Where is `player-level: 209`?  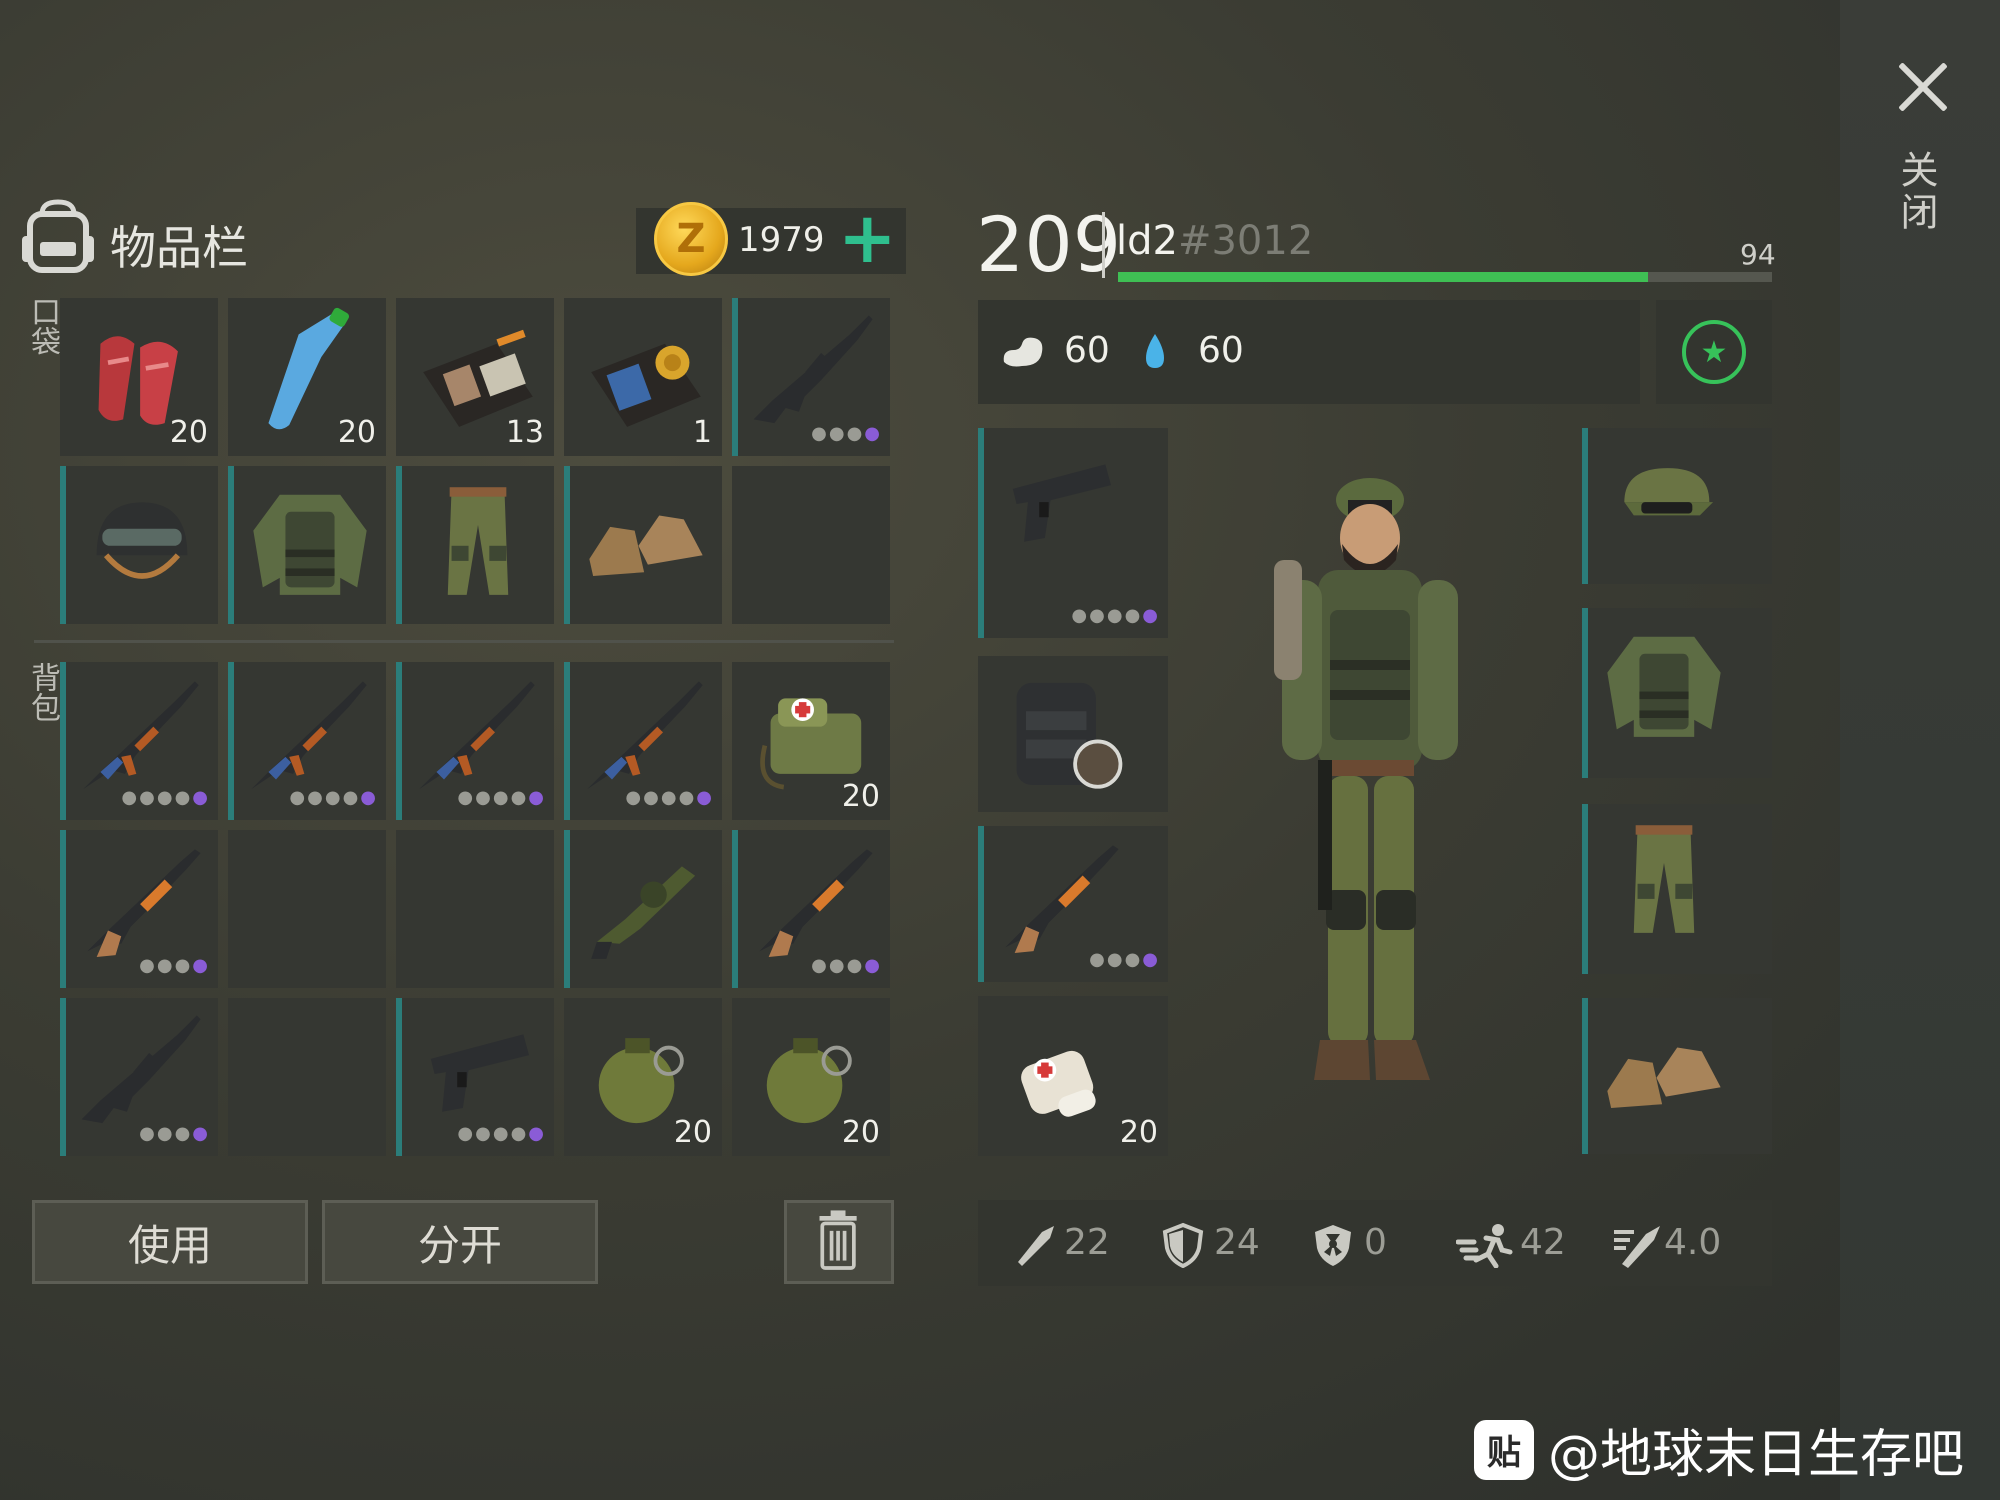 player-level: 209 is located at coordinates (1049, 244).